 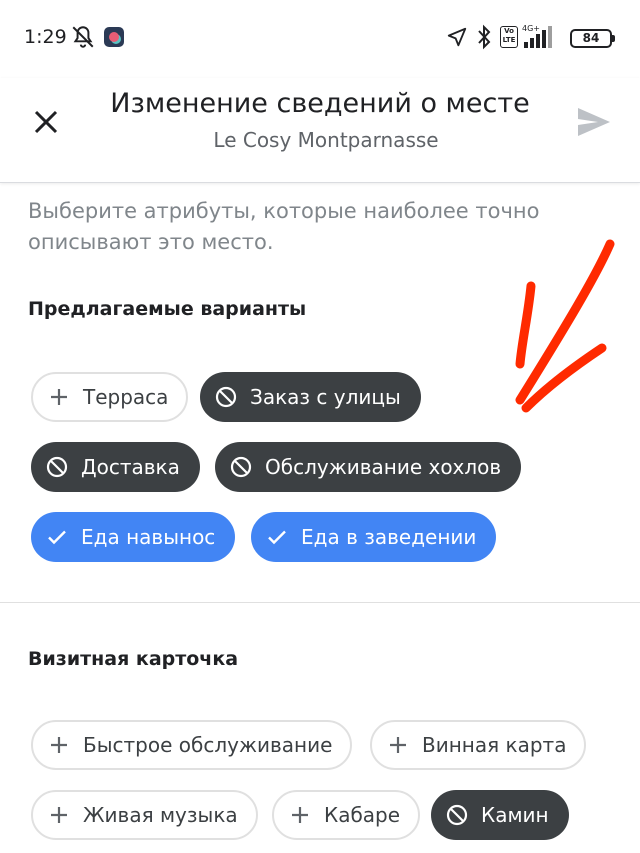 What do you see at coordinates (114, 37) in the screenshot?
I see `app-notification-icon` at bounding box center [114, 37].